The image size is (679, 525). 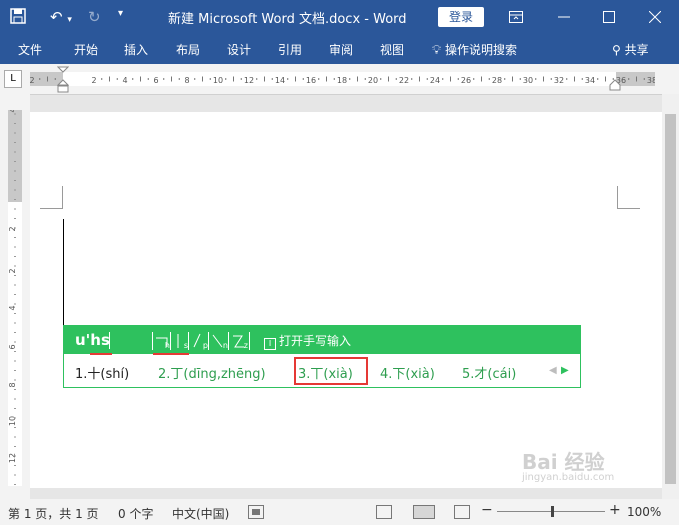 What do you see at coordinates (373, 80) in the screenshot?
I see `ruler-label: 20` at bounding box center [373, 80].